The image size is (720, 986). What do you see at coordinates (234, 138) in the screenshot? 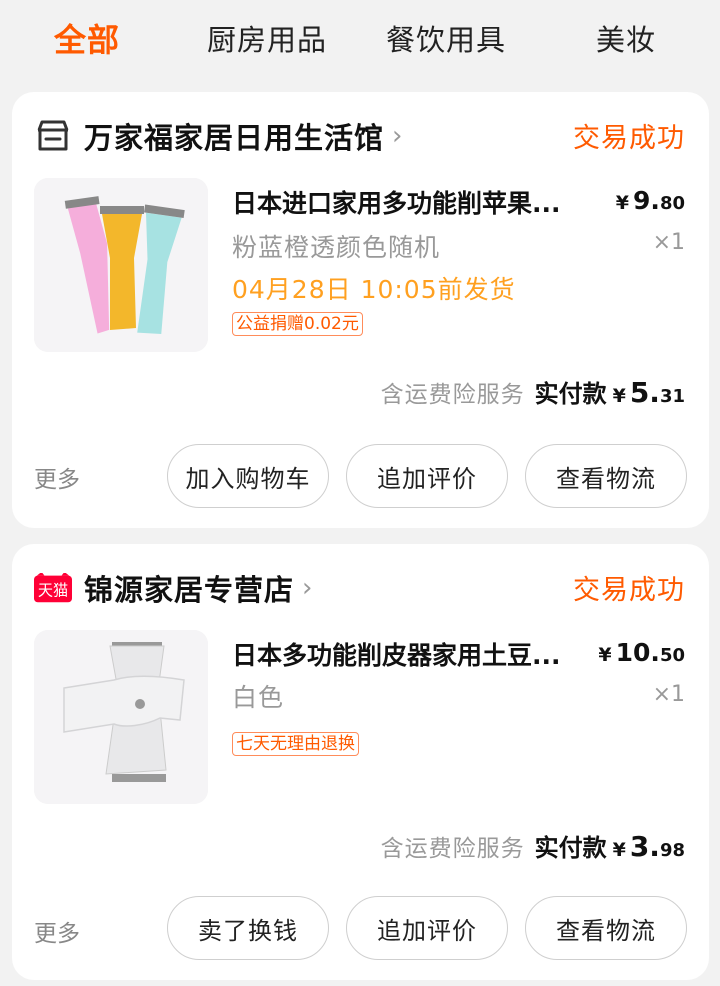
I see `shop-name: 万家福家居日用生活馆` at bounding box center [234, 138].